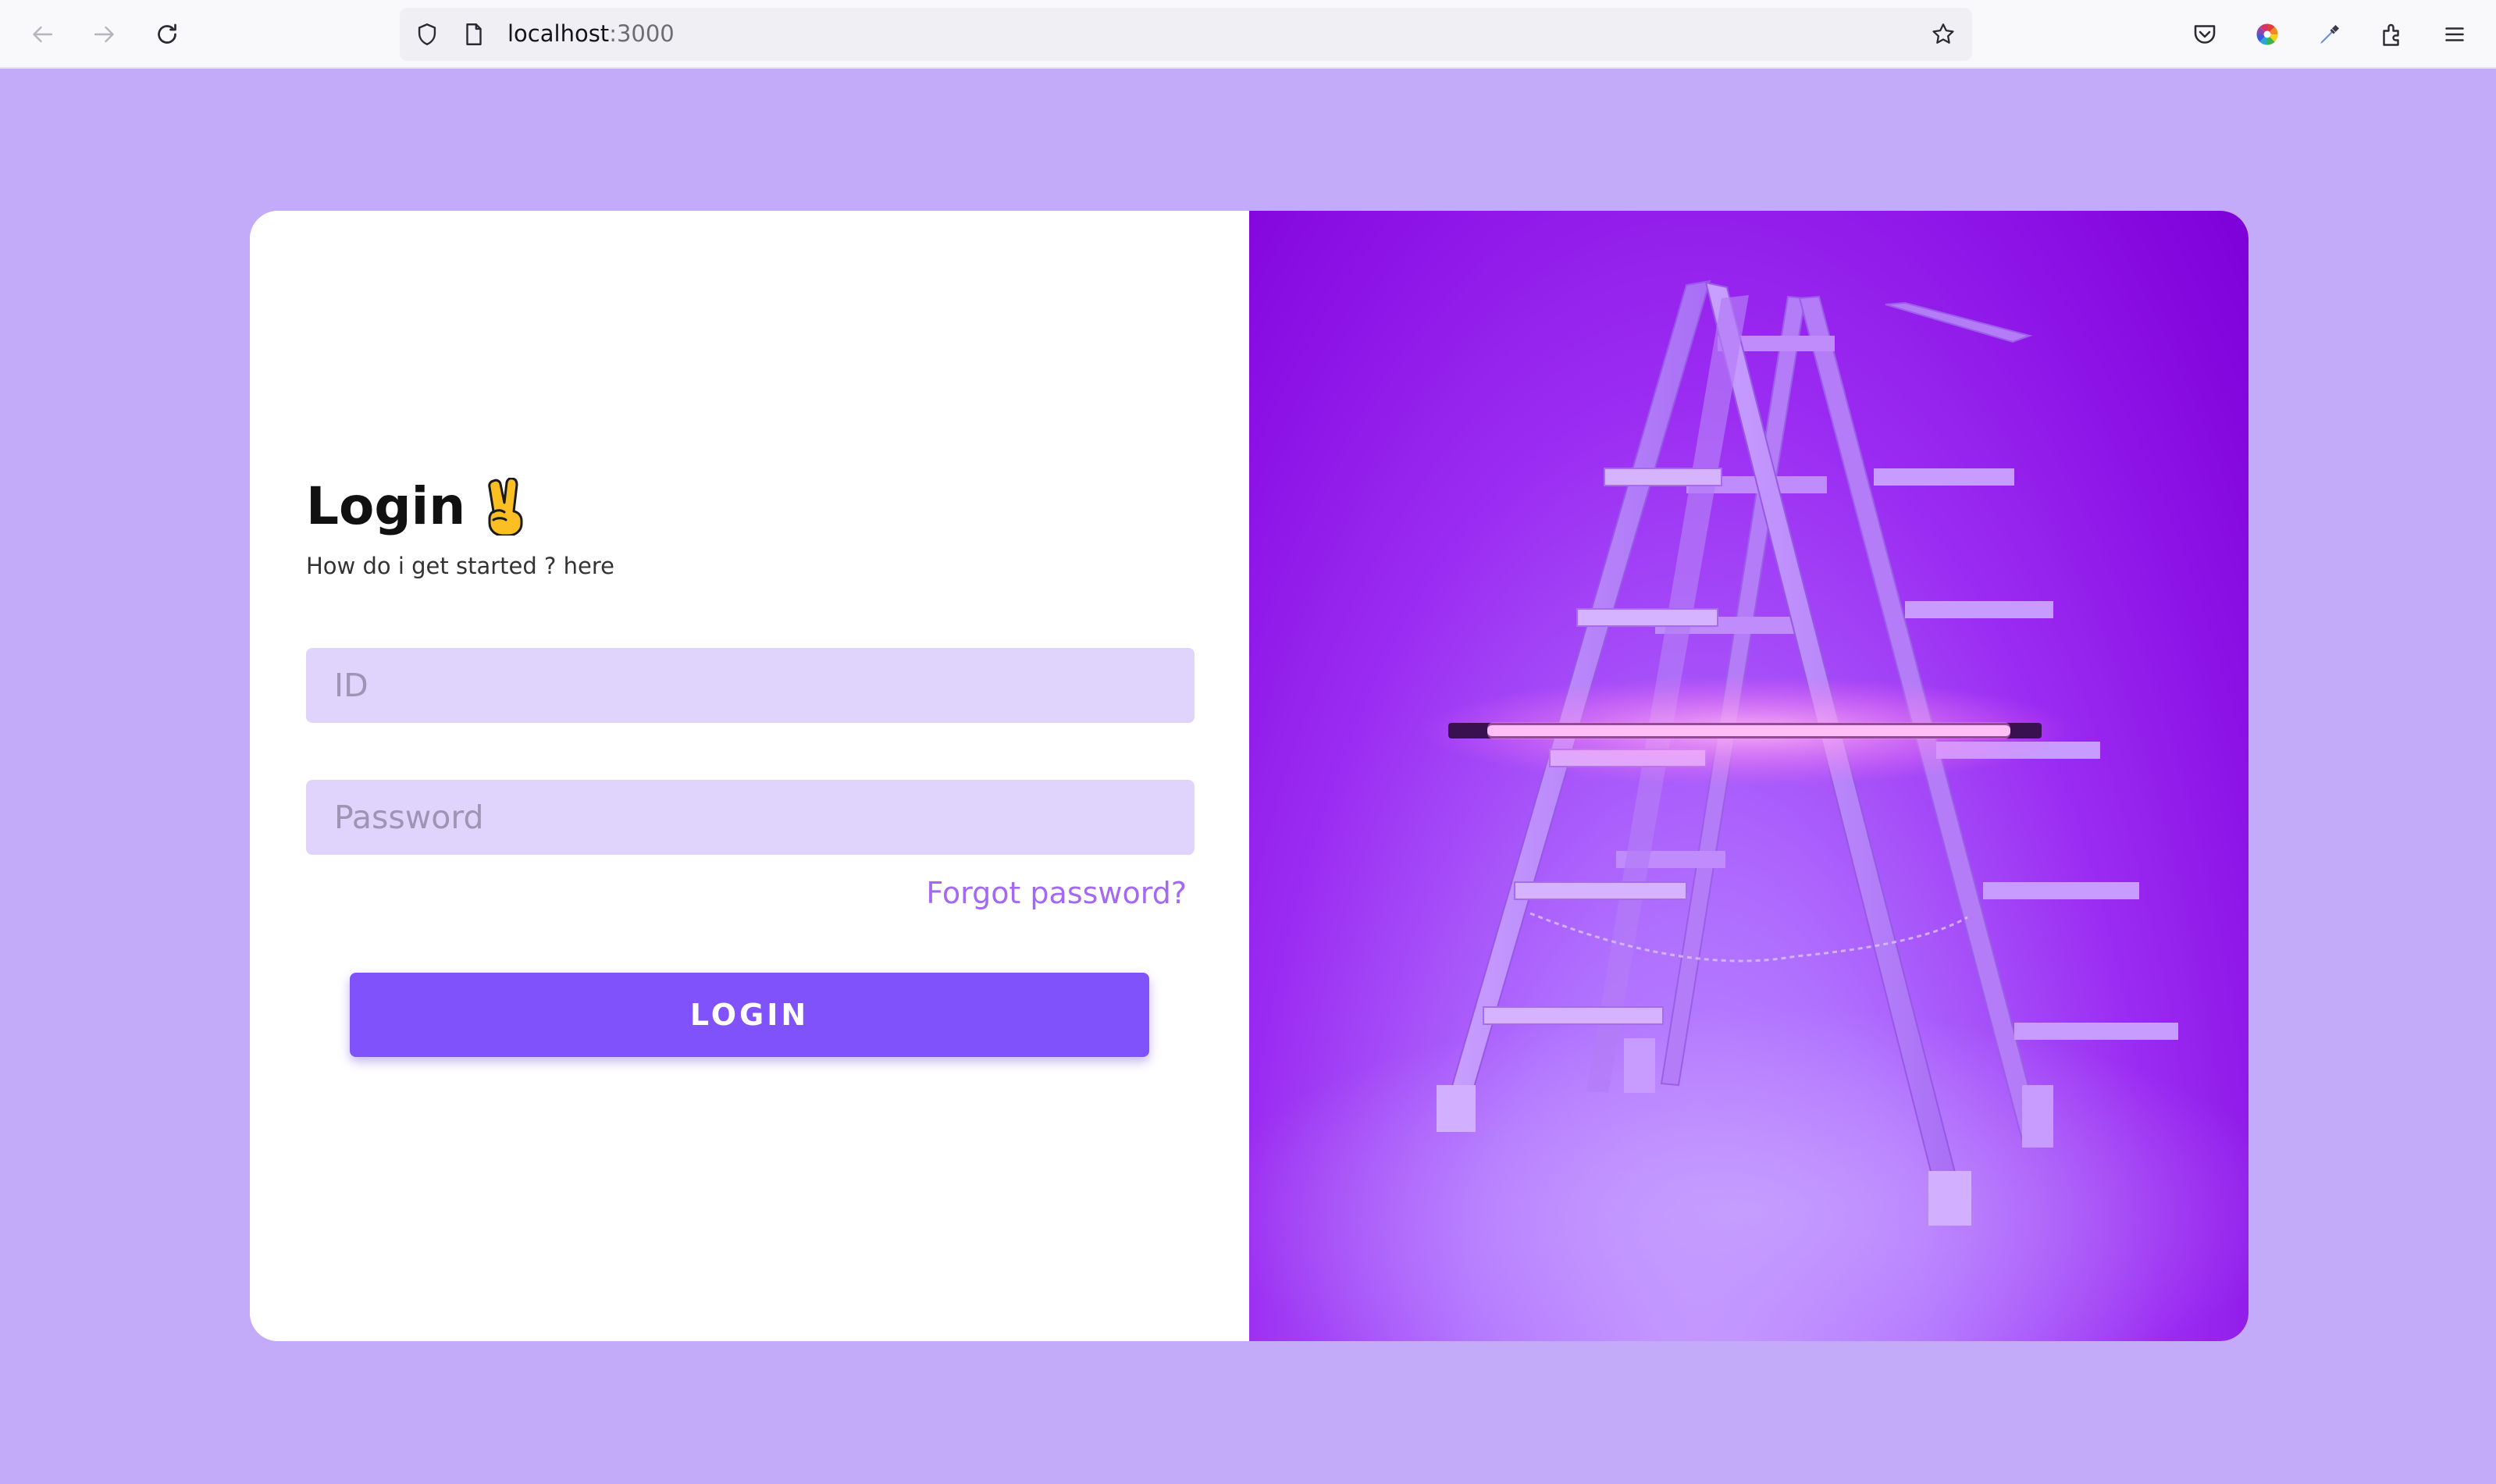  Describe the element at coordinates (1944, 34) in the screenshot. I see `bookmark-star-icon` at that location.